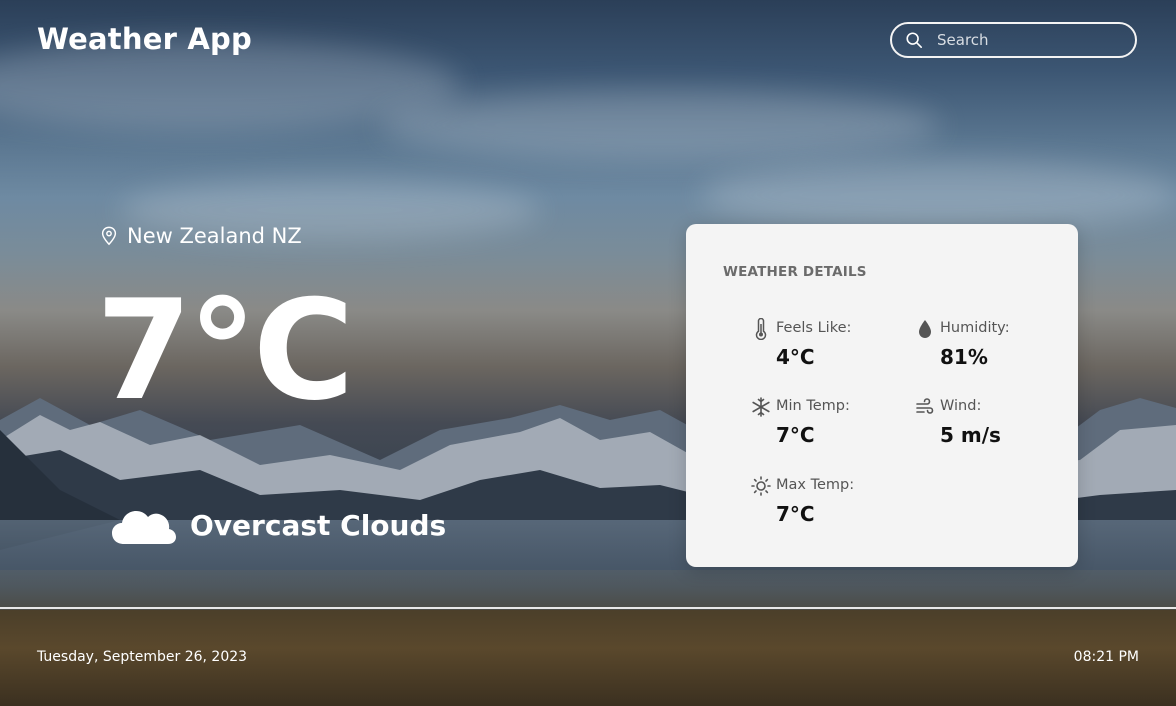 The image size is (1176, 706). Describe the element at coordinates (588, 608) in the screenshot. I see `footer-divider` at that location.